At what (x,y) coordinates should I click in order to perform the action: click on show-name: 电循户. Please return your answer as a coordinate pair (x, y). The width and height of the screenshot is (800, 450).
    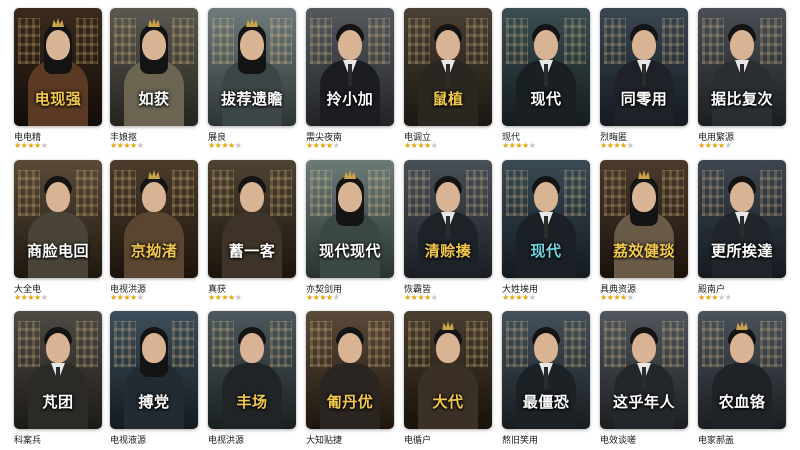
    Looking at the image, I should click on (448, 438).